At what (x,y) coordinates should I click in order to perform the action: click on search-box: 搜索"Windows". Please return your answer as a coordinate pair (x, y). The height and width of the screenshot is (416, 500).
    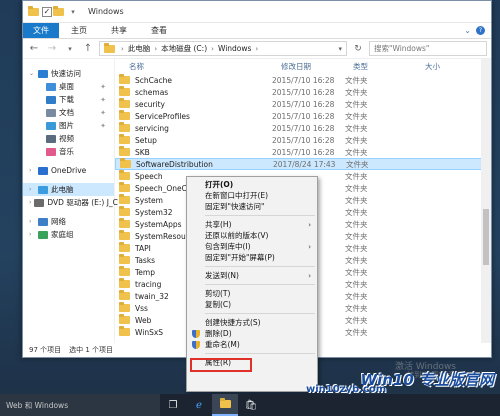
    Looking at the image, I should click on (428, 48).